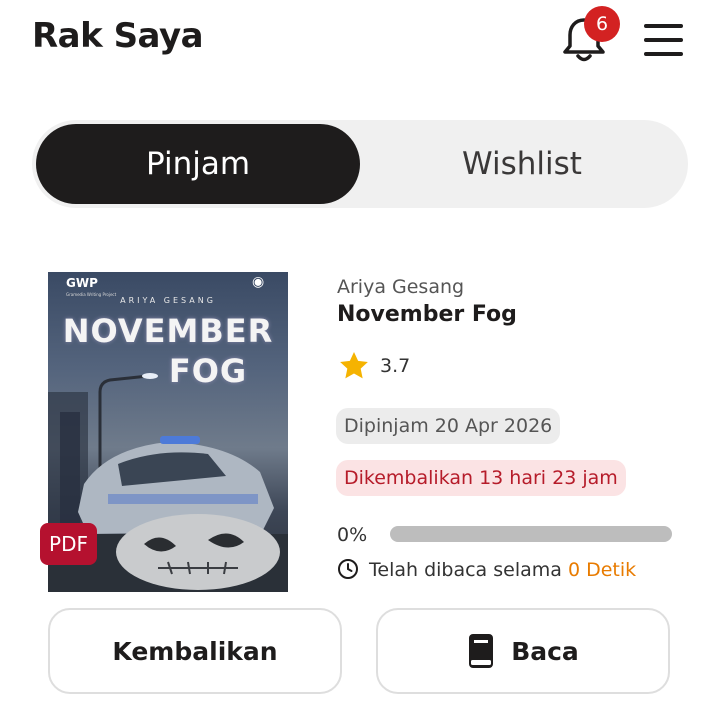 The image size is (720, 721). Describe the element at coordinates (545, 651) in the screenshot. I see `read-button-label: Baca` at that location.